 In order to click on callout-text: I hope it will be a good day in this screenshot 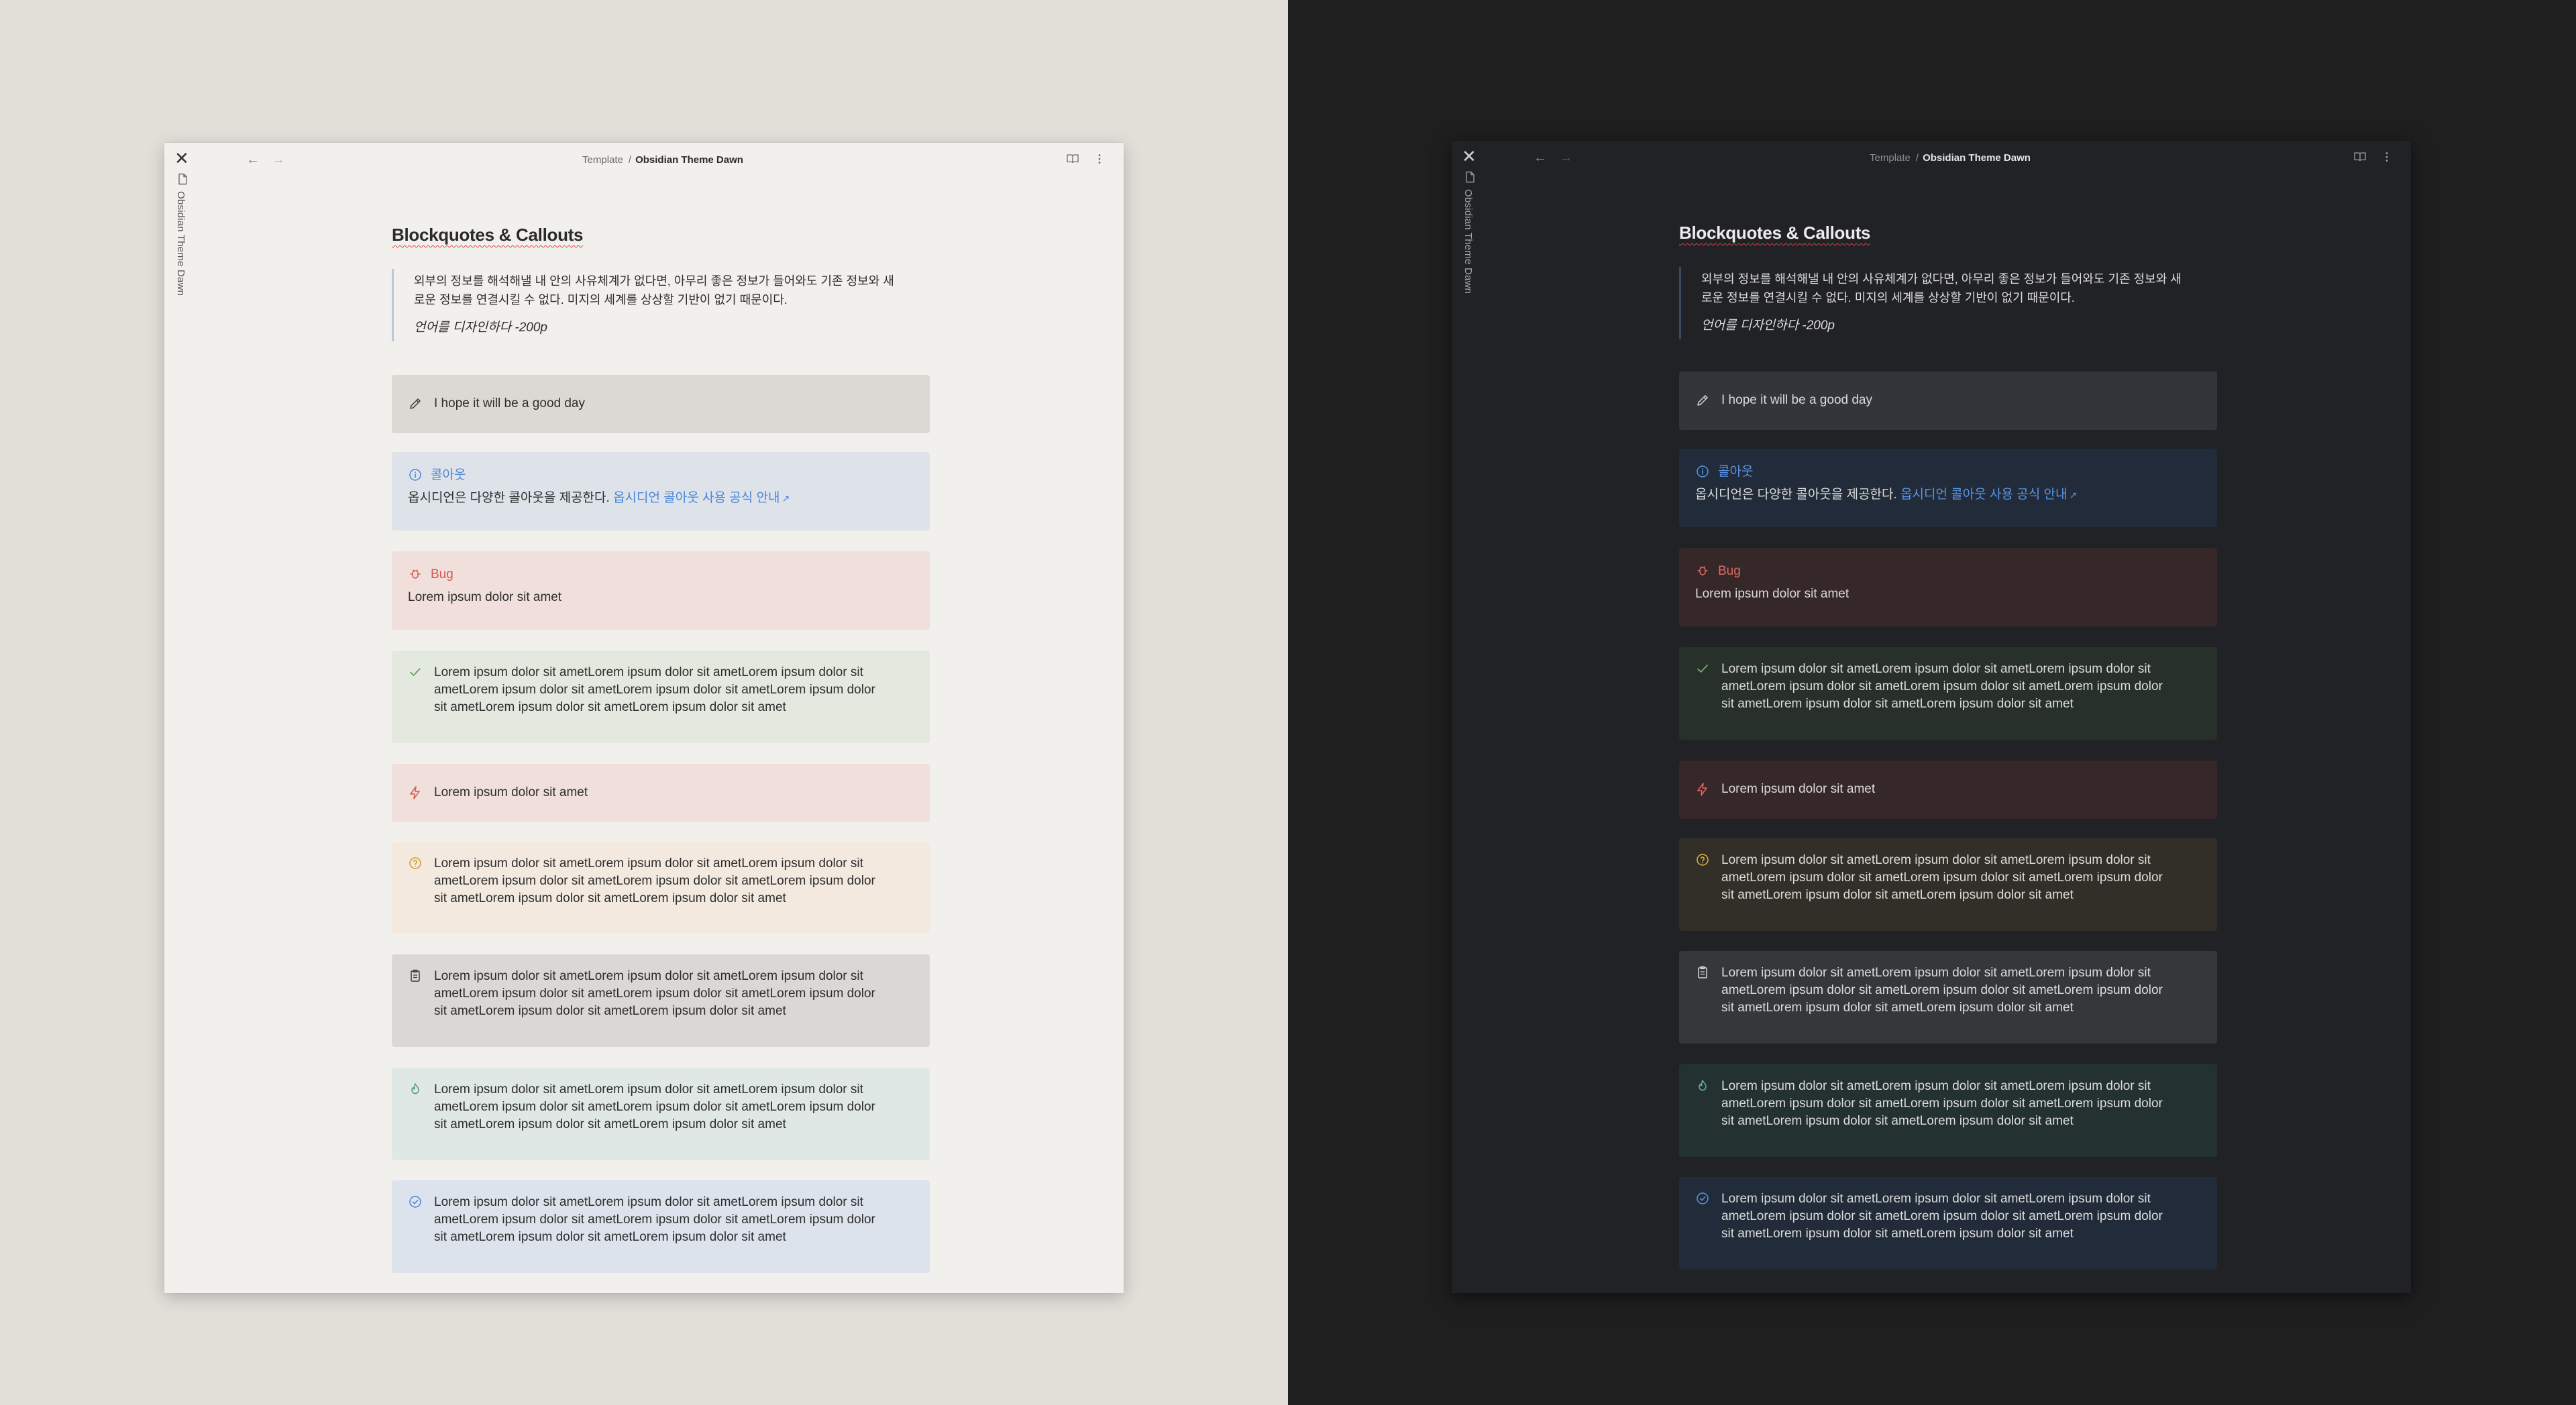, I will do `click(509, 403)`.